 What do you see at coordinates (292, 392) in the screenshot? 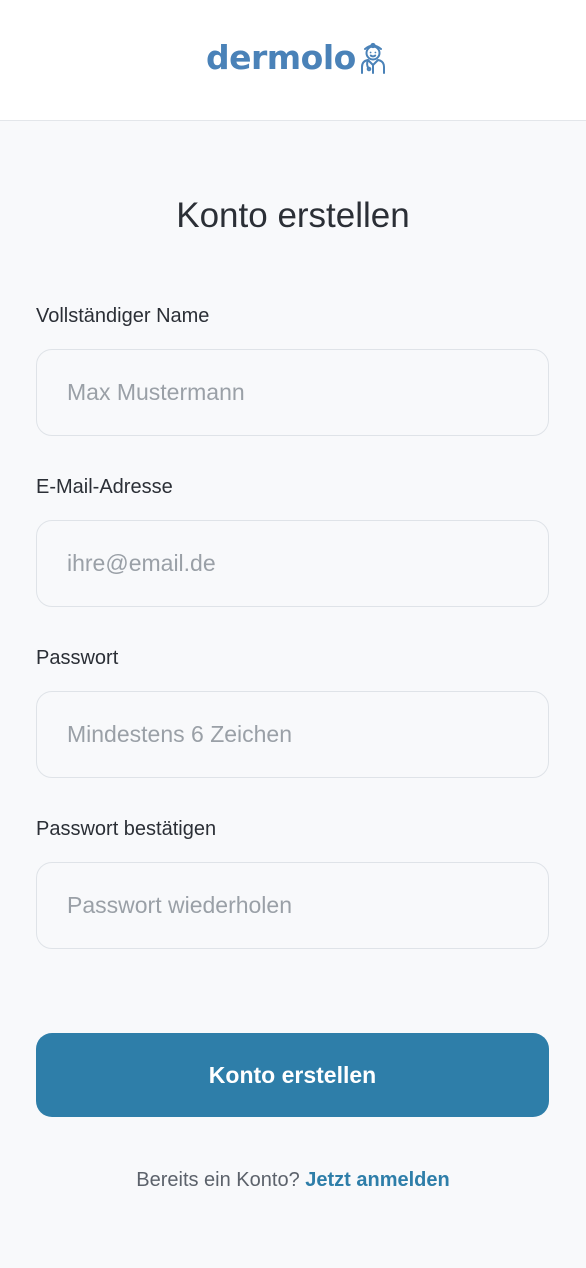
I see `full-name-input` at bounding box center [292, 392].